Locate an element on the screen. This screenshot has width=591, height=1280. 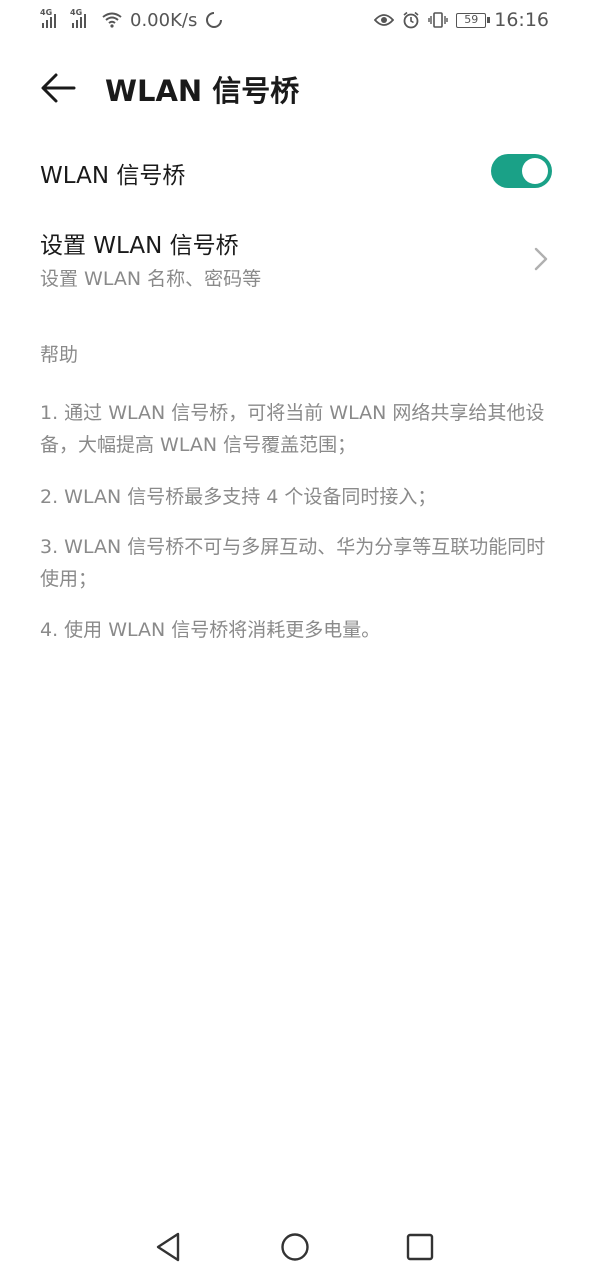
navigation-bar is located at coordinates (295, 1248).